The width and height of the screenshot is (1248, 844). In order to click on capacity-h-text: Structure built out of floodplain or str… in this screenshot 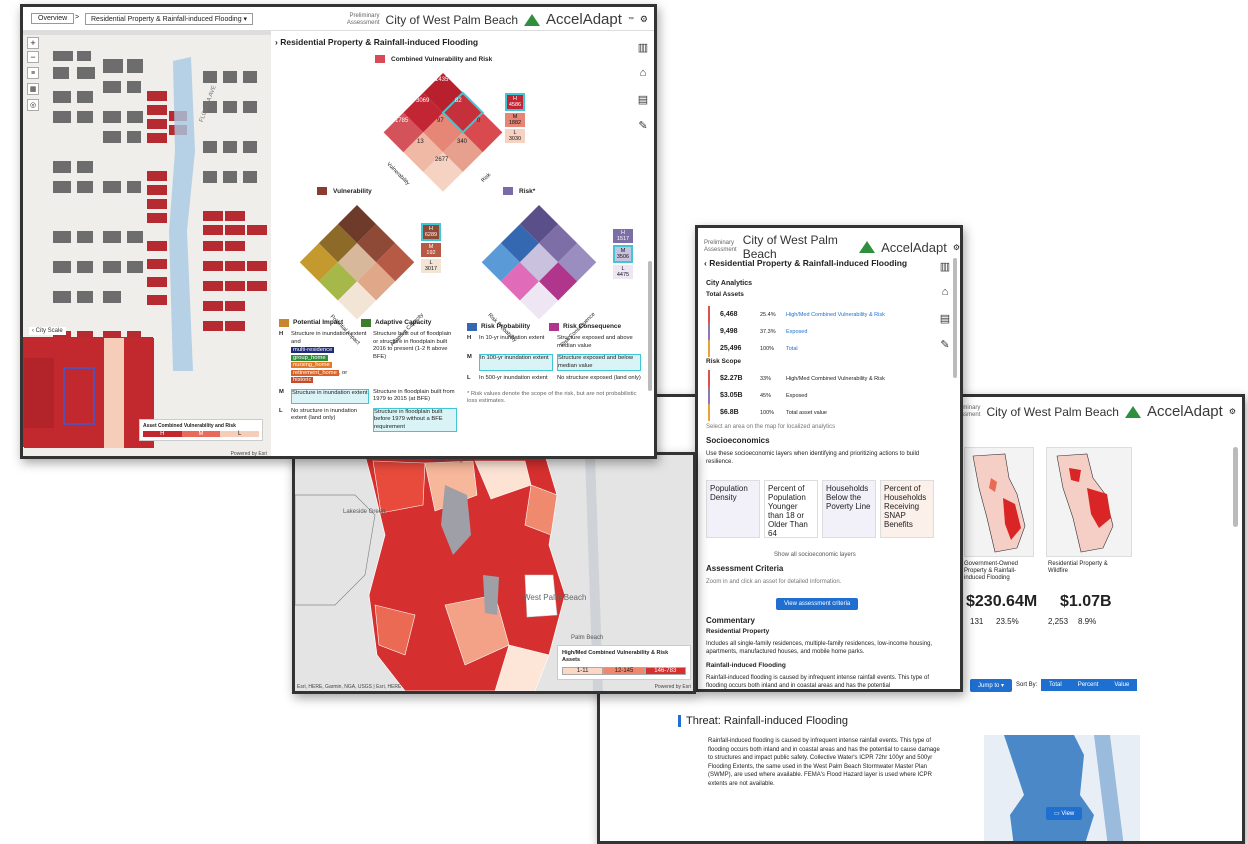, I will do `click(412, 345)`.